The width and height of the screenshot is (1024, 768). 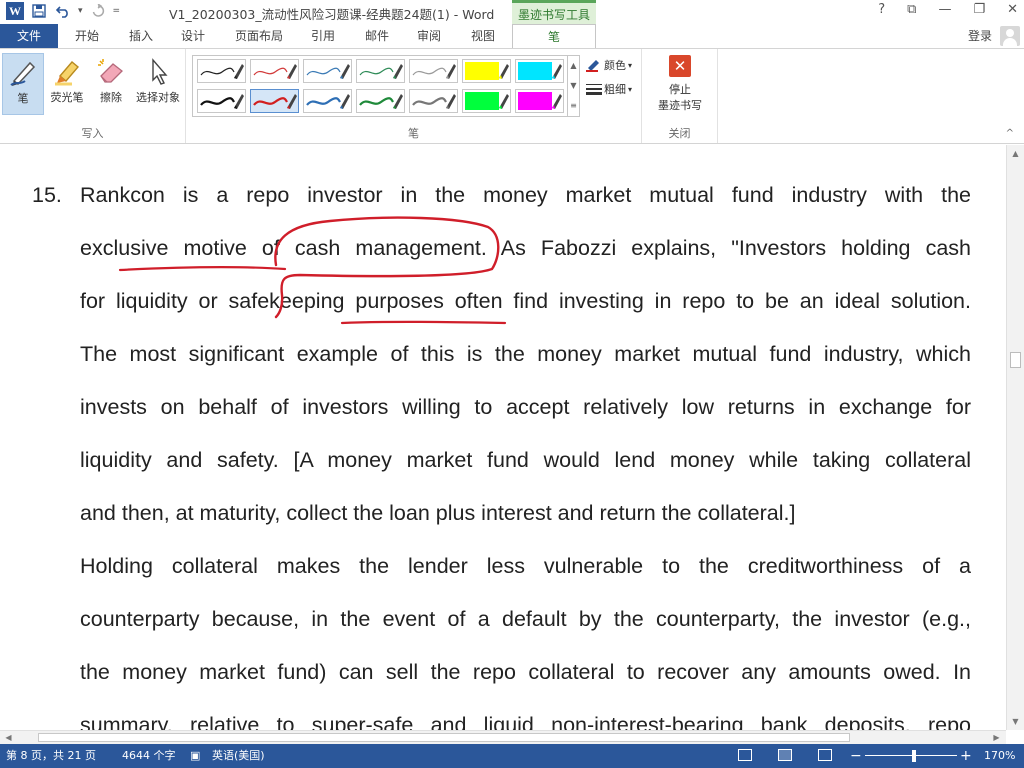 What do you see at coordinates (238, 756) in the screenshot?
I see `language-indicator: 英语(美国)` at bounding box center [238, 756].